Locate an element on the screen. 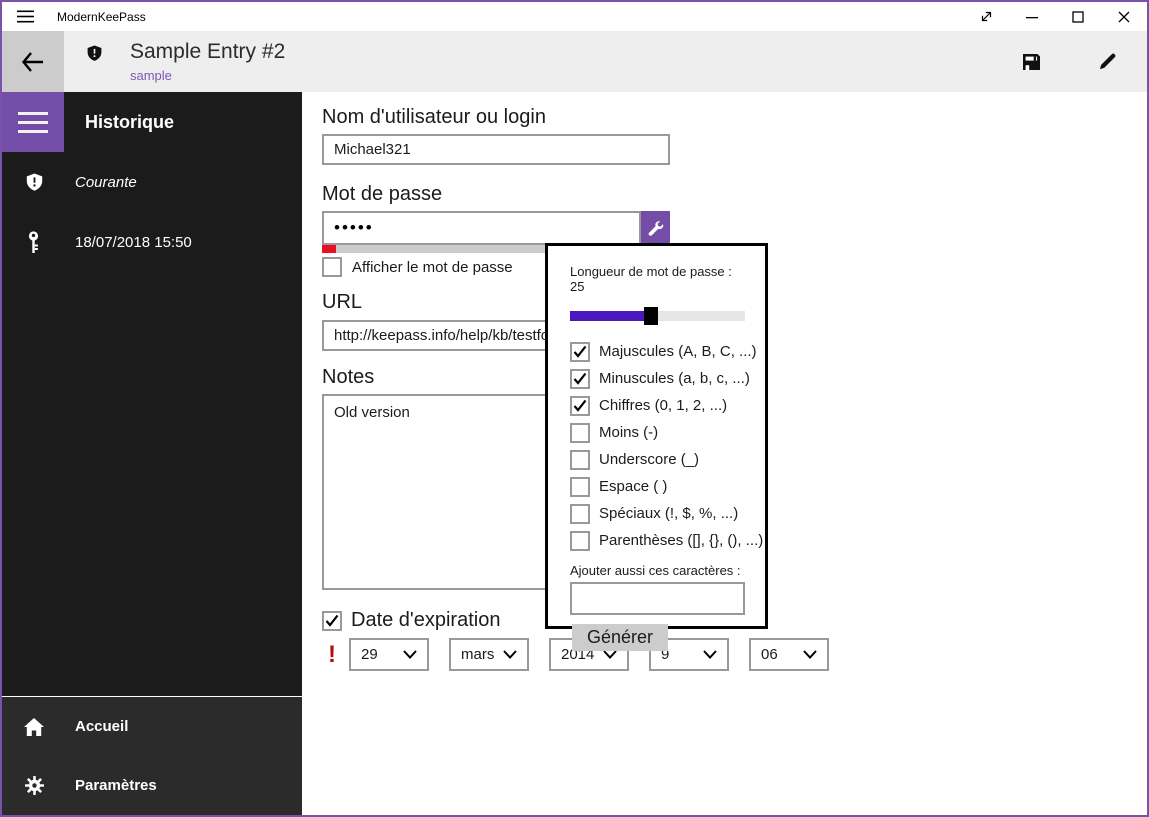 The width and height of the screenshot is (1149, 817). save-button is located at coordinates (1031, 61).